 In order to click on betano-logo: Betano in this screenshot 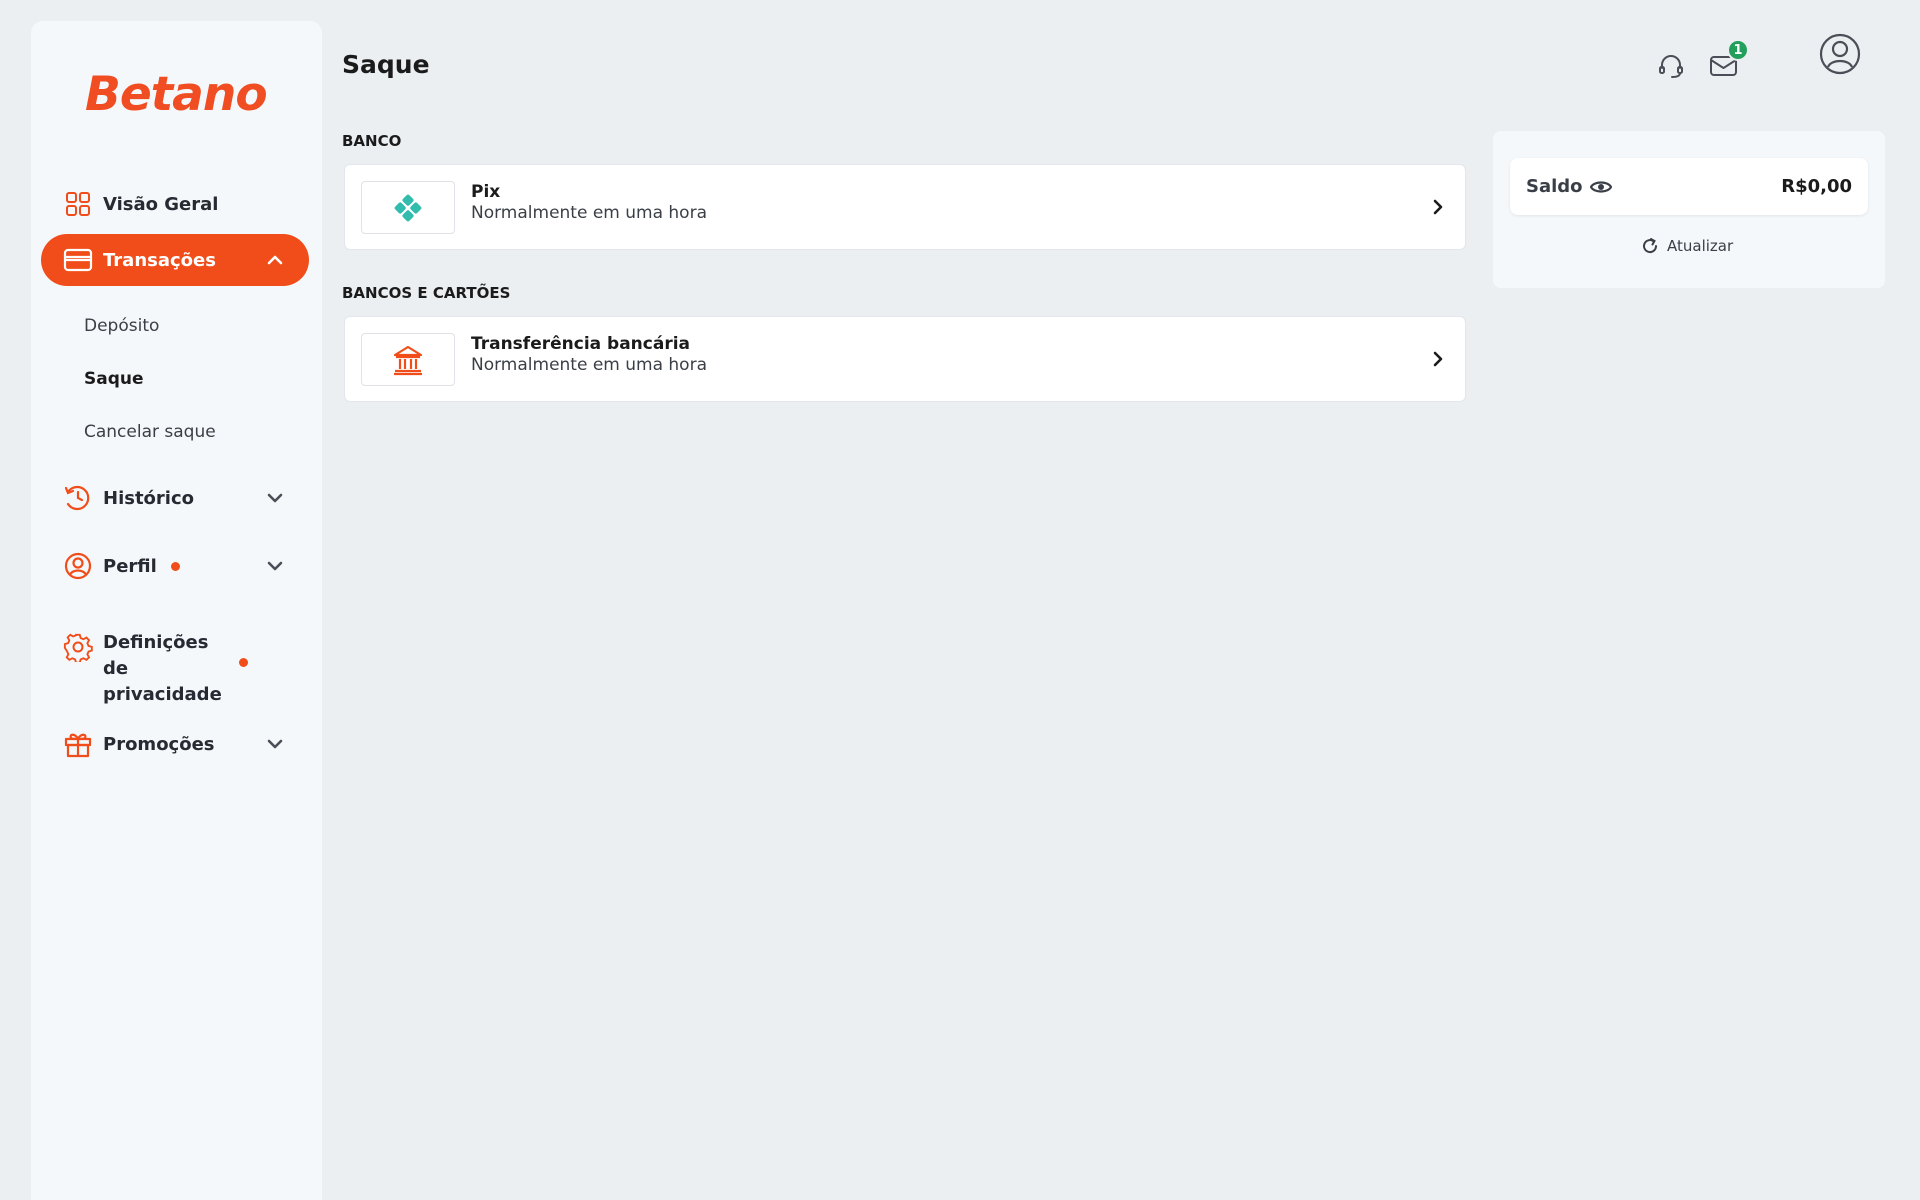, I will do `click(176, 94)`.